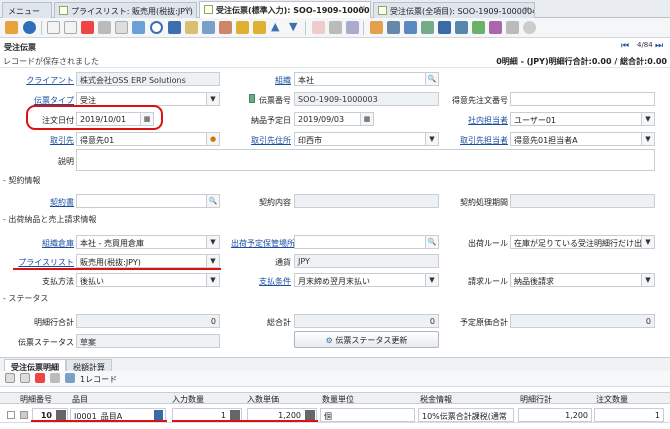  I want to click on search-icon, so click(156, 27).